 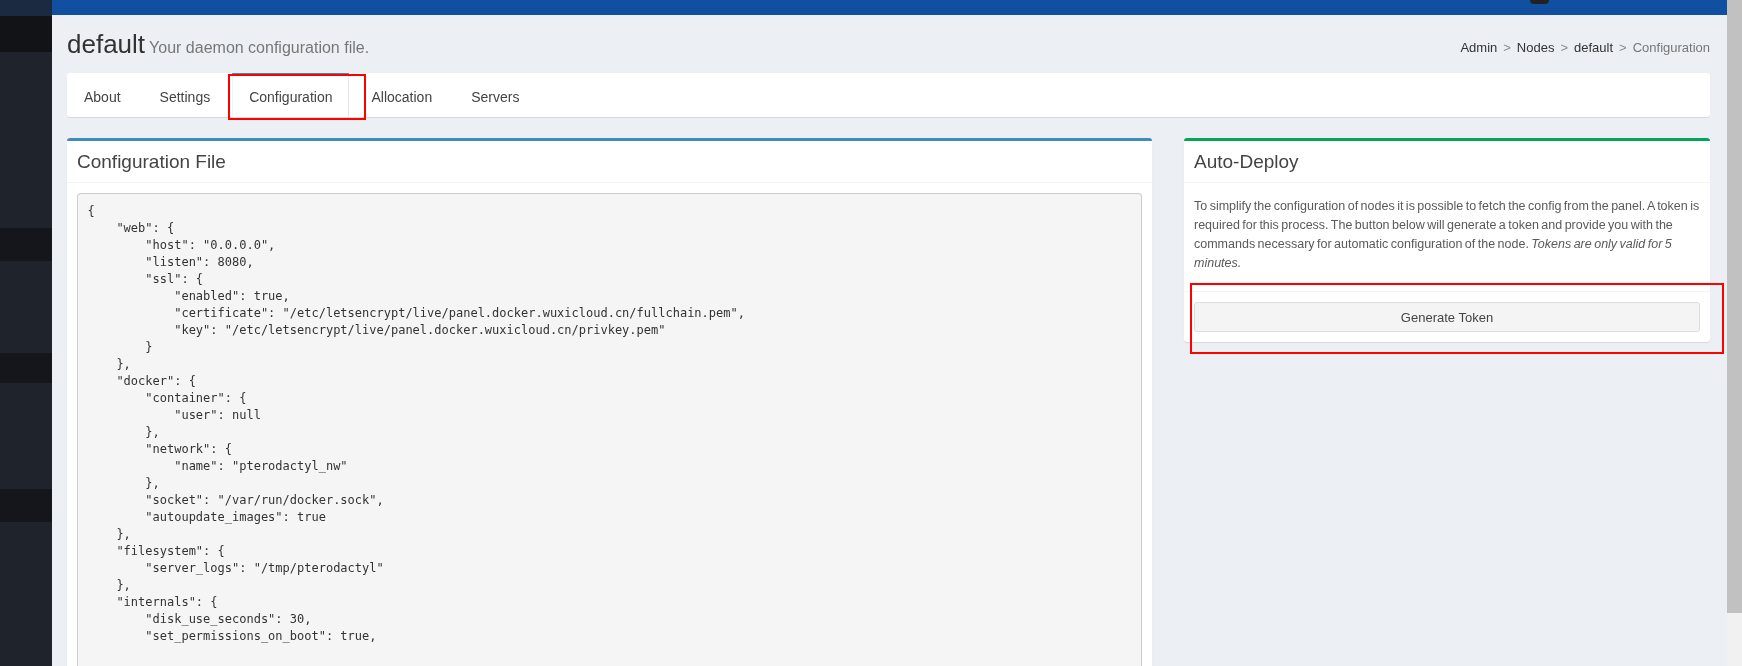 I want to click on code-line: "name": "pterodactyl_nw", so click(x=260, y=466).